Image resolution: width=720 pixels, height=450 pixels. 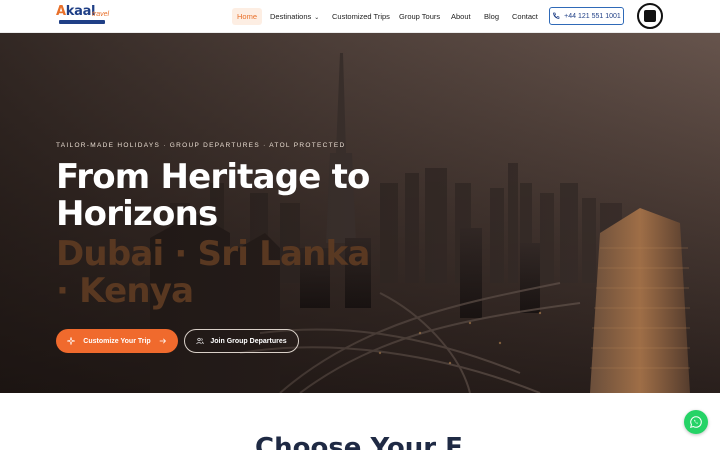 I want to click on sparkle-icon, so click(x=71, y=341).